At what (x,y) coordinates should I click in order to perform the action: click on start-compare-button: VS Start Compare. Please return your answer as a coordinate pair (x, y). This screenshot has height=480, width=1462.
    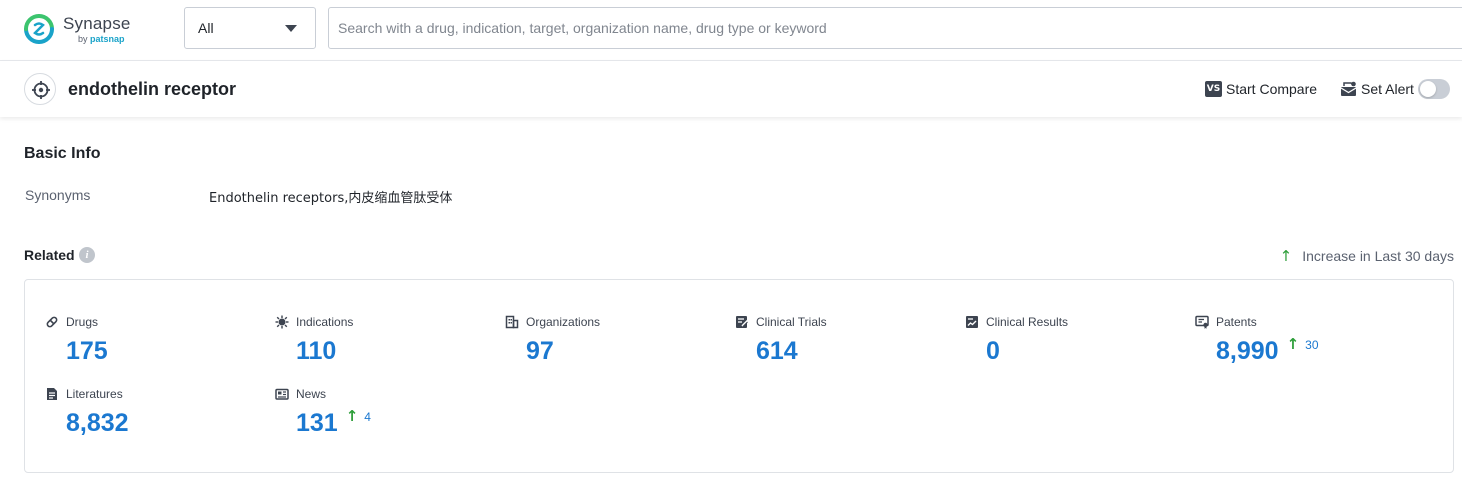
    Looking at the image, I should click on (1261, 89).